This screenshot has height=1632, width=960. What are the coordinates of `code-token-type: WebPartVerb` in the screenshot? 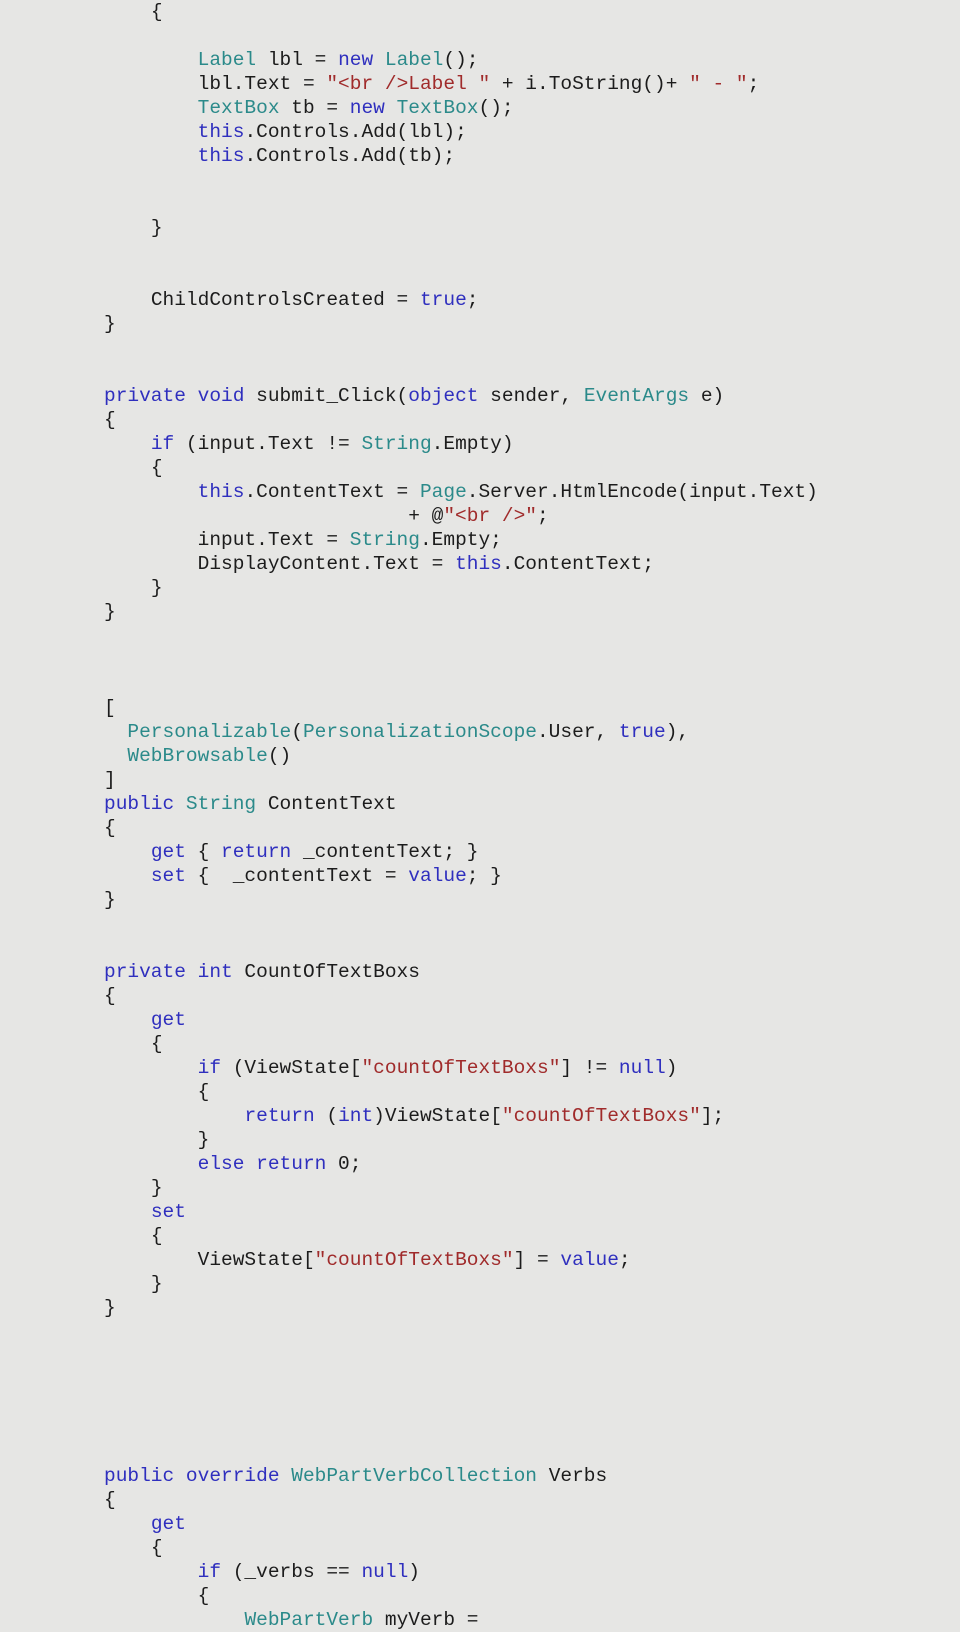 It's located at (309, 1620).